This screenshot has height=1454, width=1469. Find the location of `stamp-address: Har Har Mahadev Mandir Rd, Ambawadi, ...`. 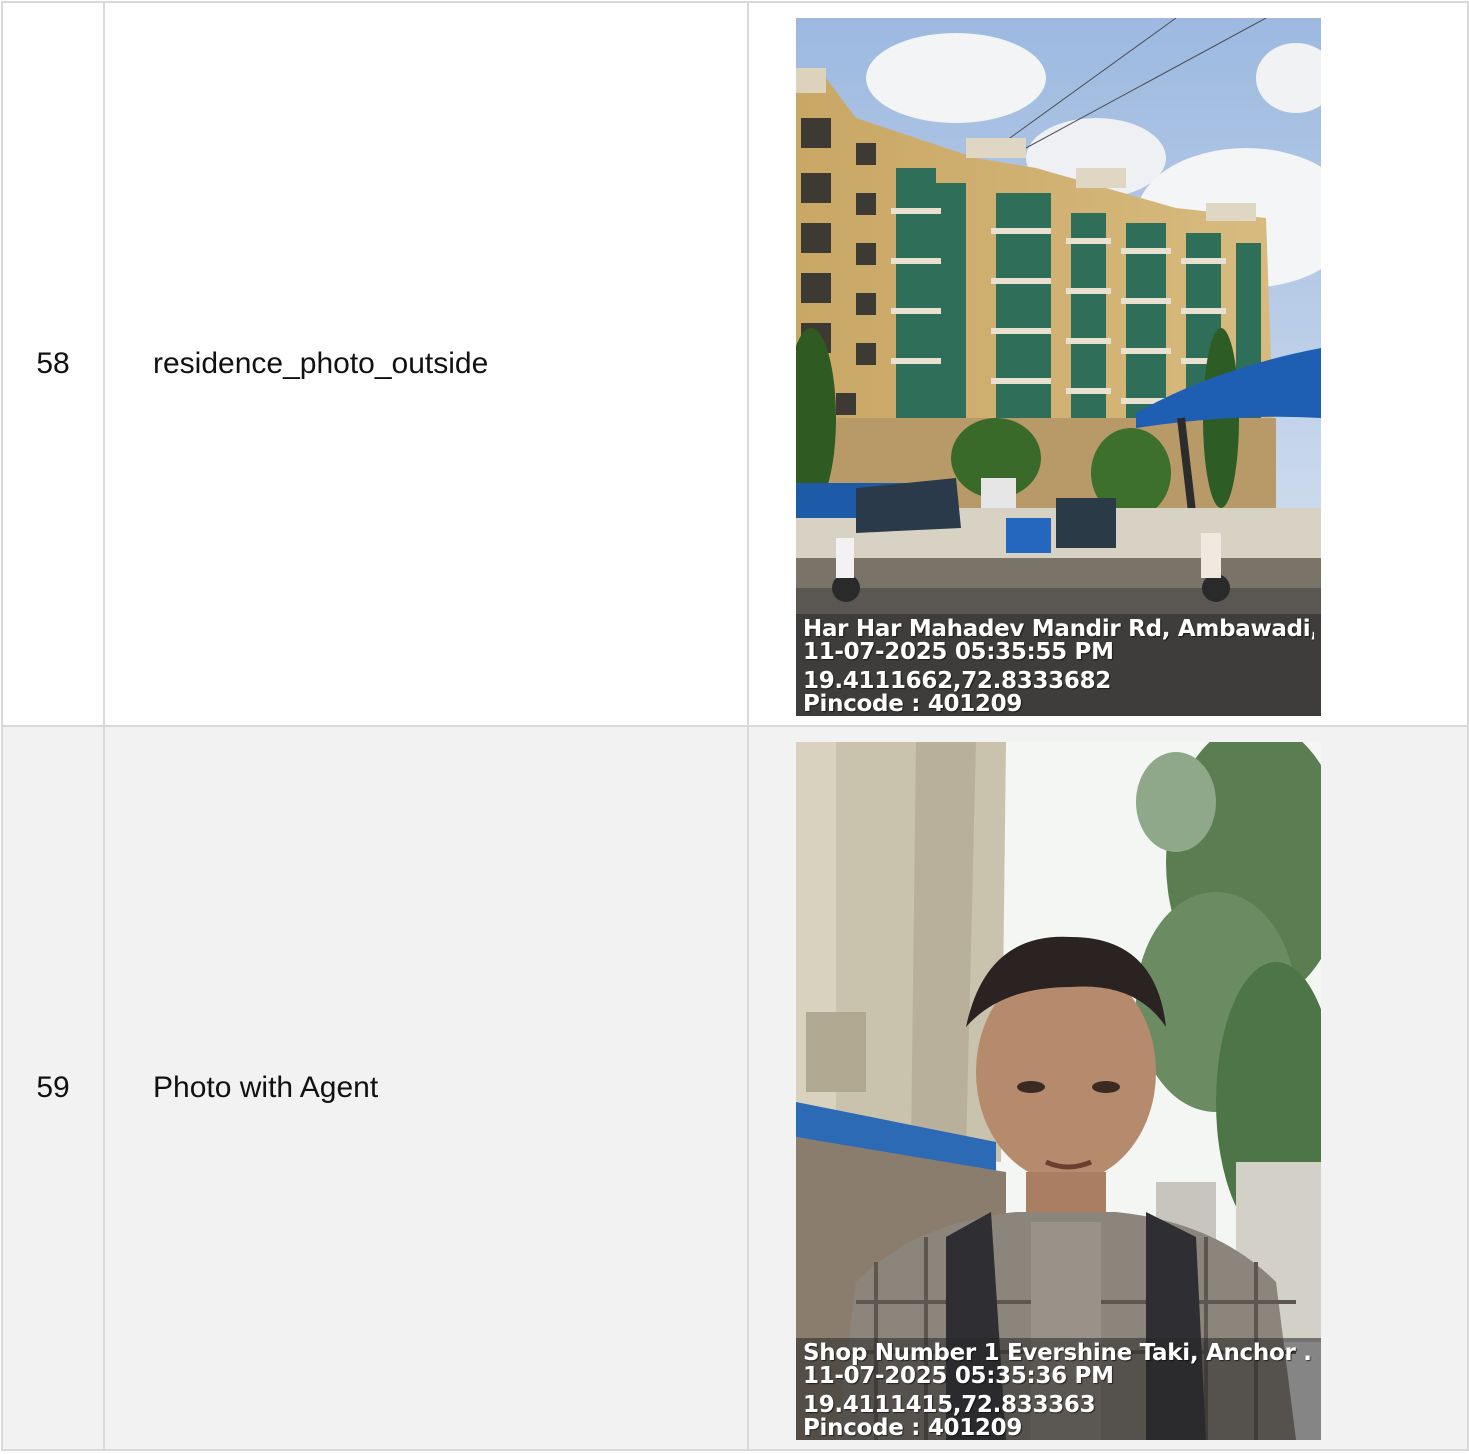

stamp-address: Har Har Mahadev Mandir Rd, Ambawadi, ... is located at coordinates (1058, 629).